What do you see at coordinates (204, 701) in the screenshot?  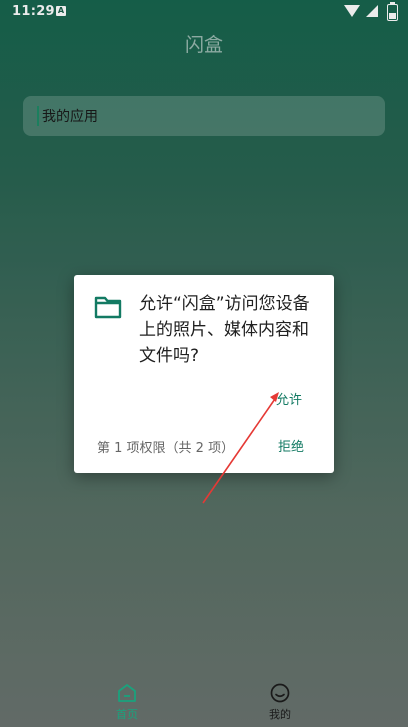 I see `bottom-nav: 首页 我的` at bounding box center [204, 701].